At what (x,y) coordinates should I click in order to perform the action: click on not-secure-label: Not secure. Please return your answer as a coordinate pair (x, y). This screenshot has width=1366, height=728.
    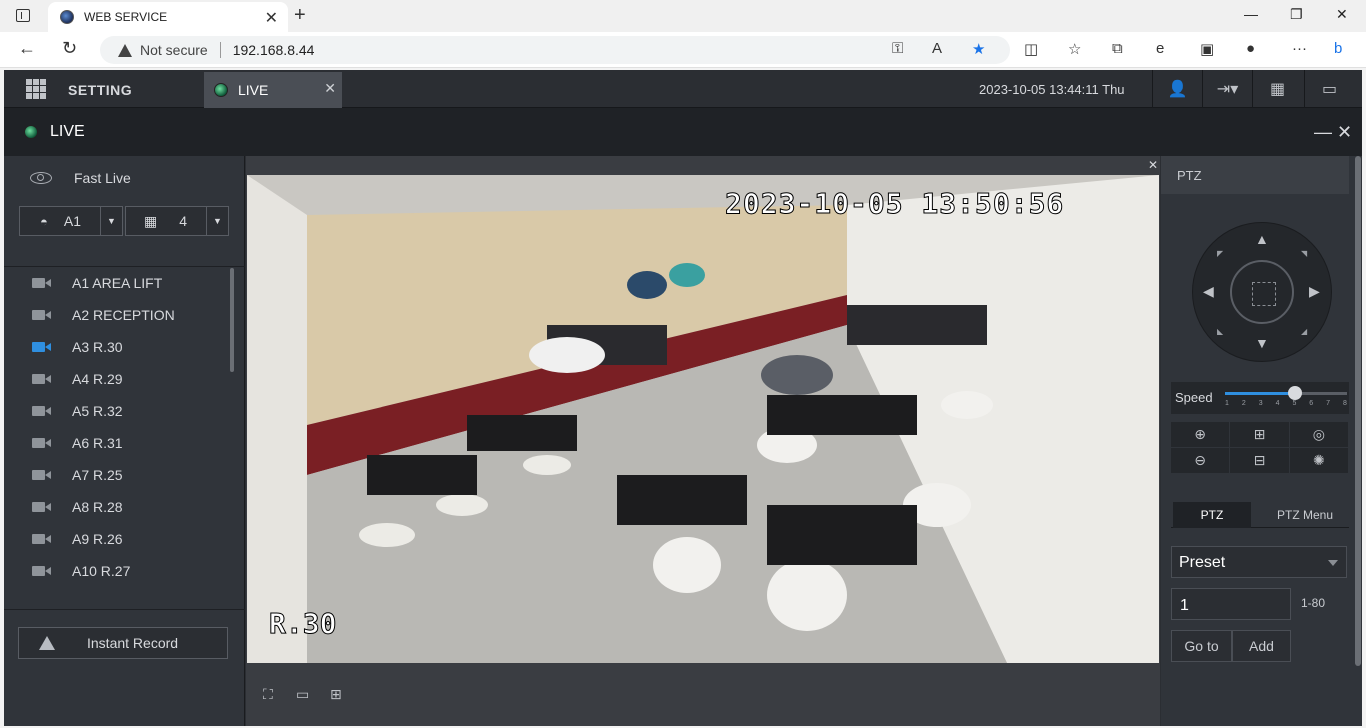
    Looking at the image, I should click on (174, 50).